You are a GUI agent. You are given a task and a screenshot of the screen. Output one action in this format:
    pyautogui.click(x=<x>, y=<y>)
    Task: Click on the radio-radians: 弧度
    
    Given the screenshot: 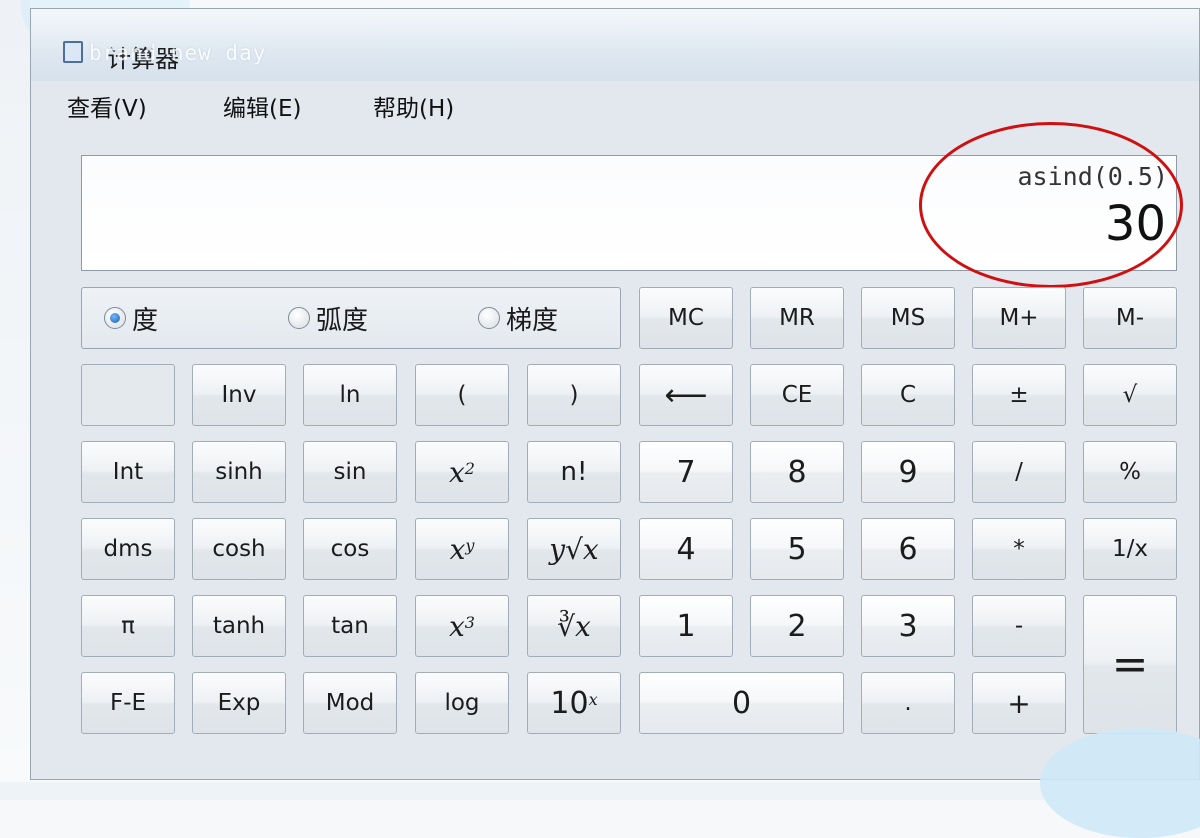 What is the action you would take?
    pyautogui.click(x=328, y=319)
    